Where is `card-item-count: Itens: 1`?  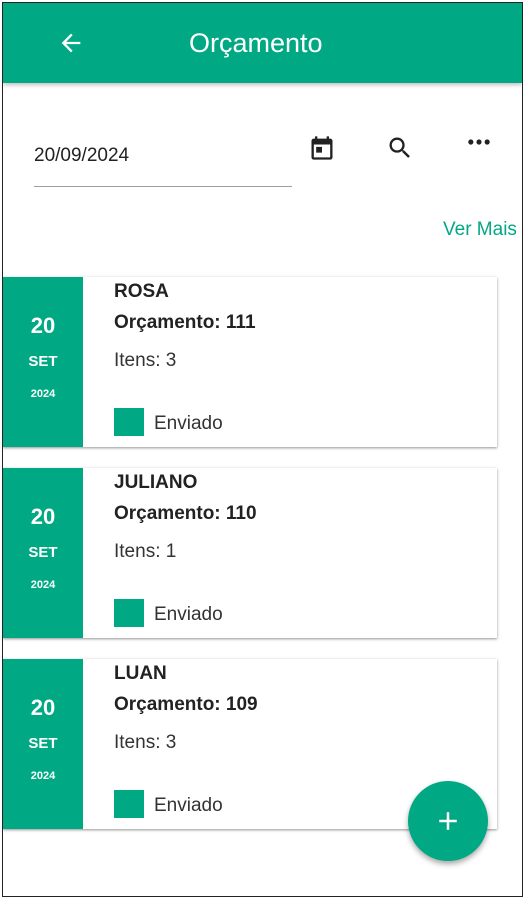 card-item-count: Itens: 1 is located at coordinates (145, 551).